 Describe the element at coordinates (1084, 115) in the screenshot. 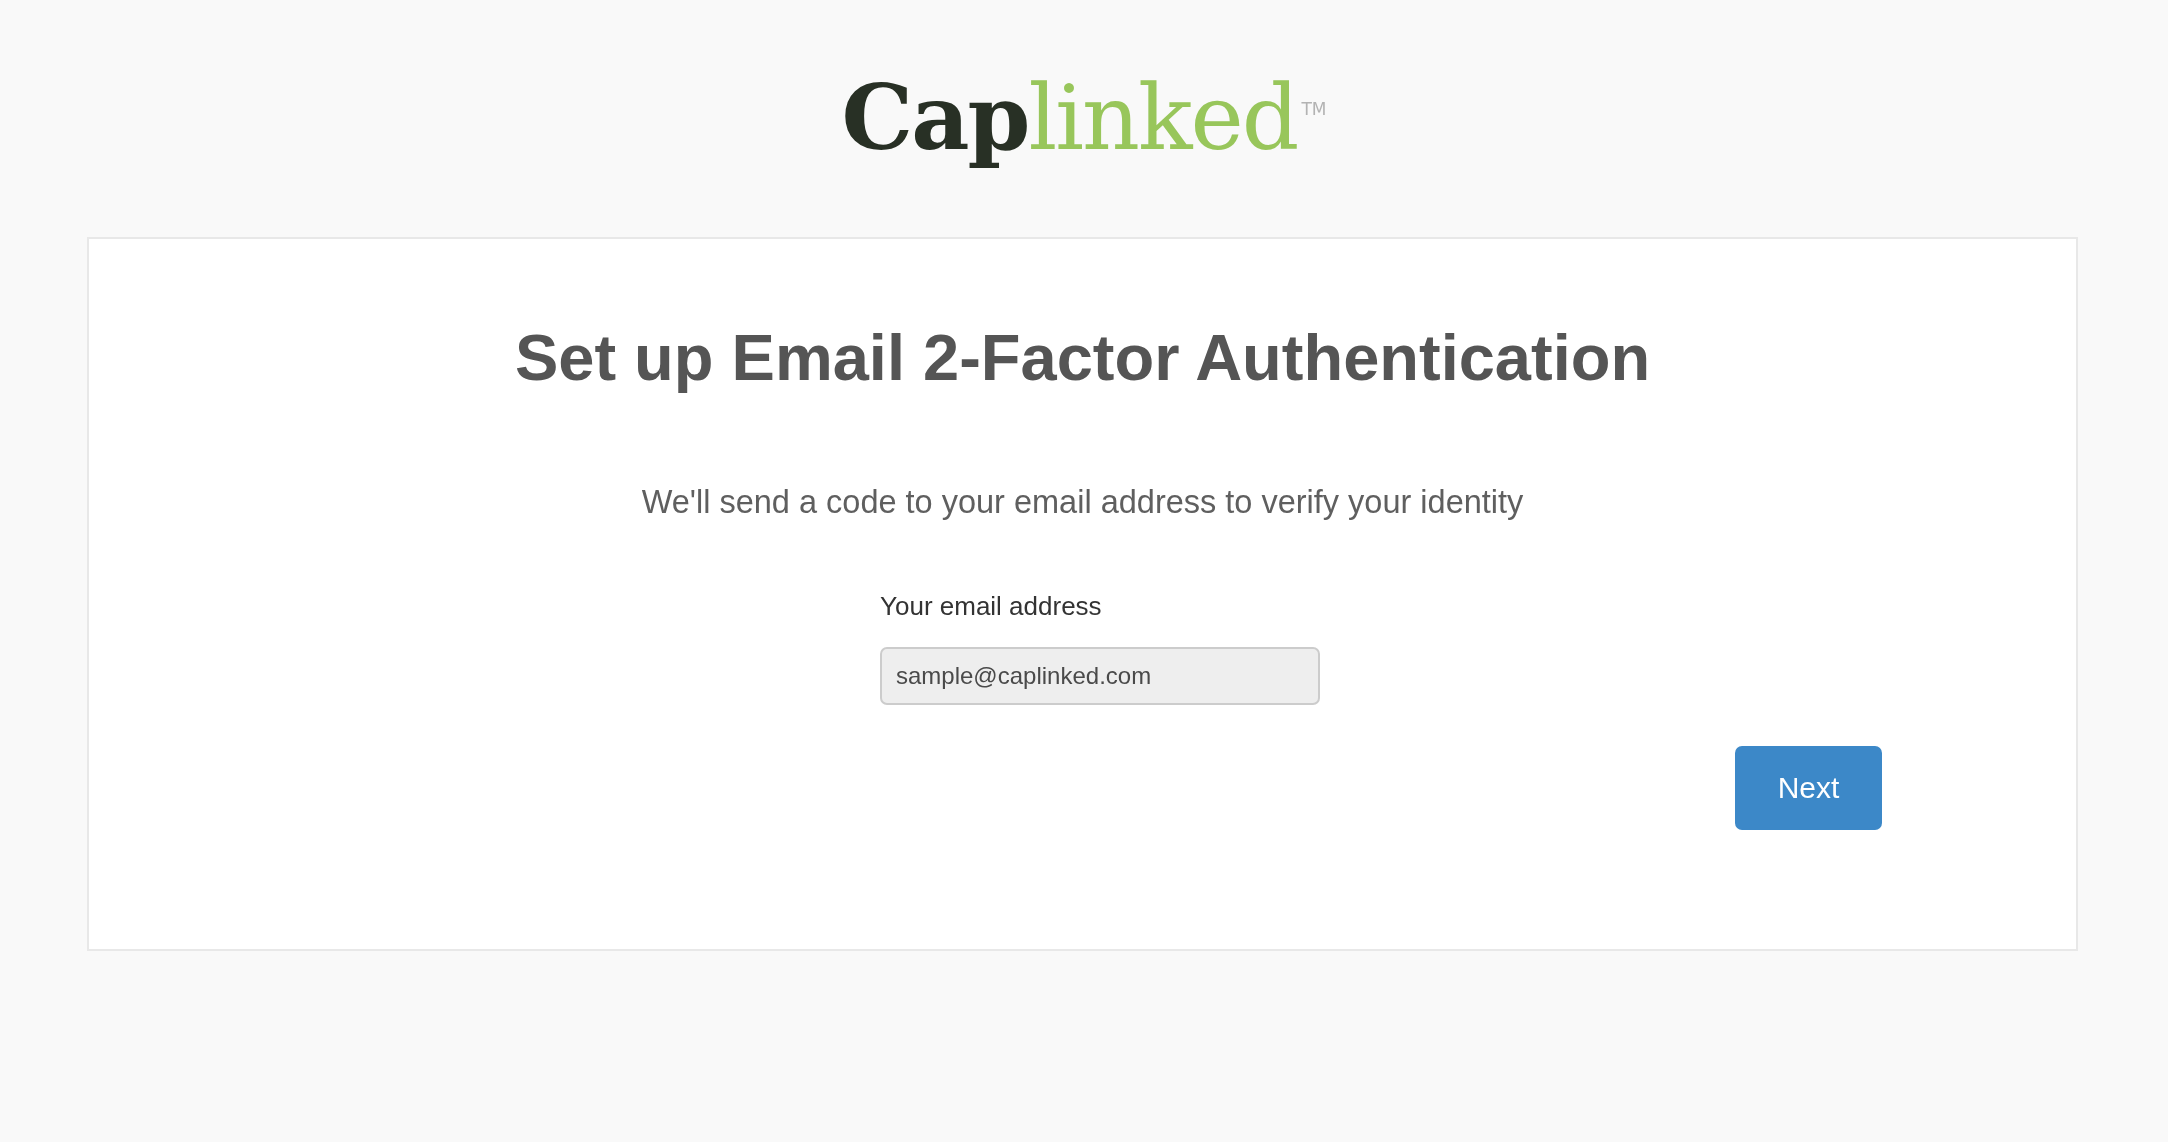

I see `brand-logo: Caplinked$^{TM}$` at that location.